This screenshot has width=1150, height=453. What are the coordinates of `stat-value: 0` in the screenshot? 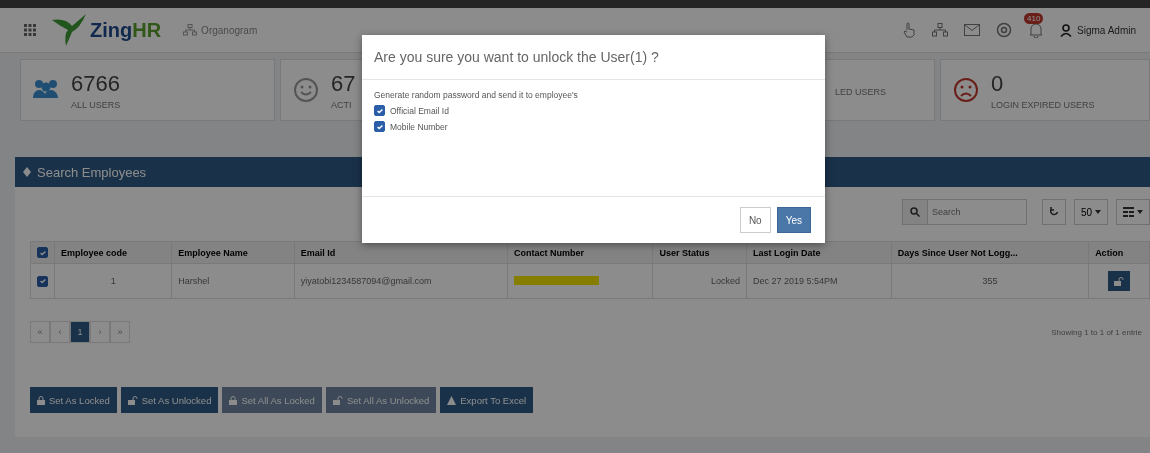 It's located at (998, 83).